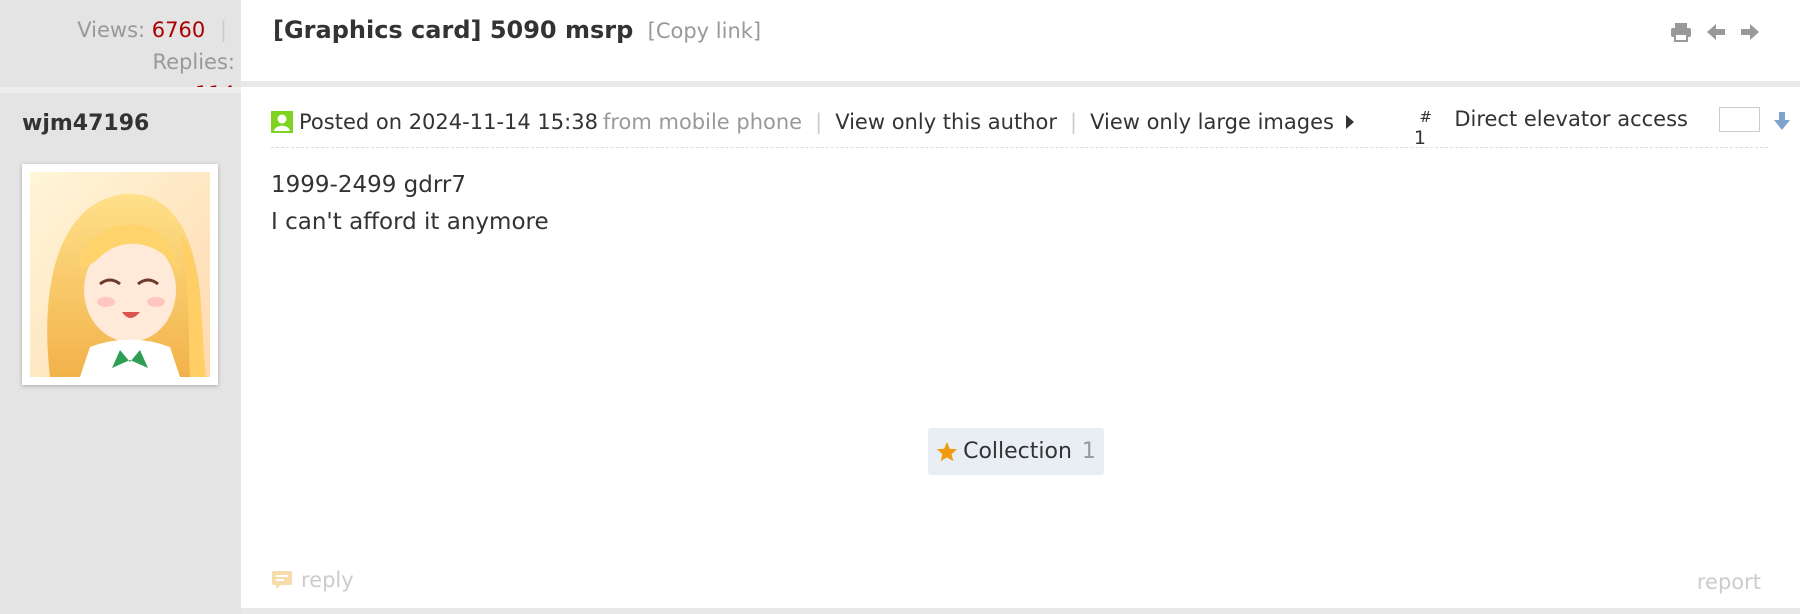  Describe the element at coordinates (85, 123) in the screenshot. I see `author-username: wjm47196` at that location.